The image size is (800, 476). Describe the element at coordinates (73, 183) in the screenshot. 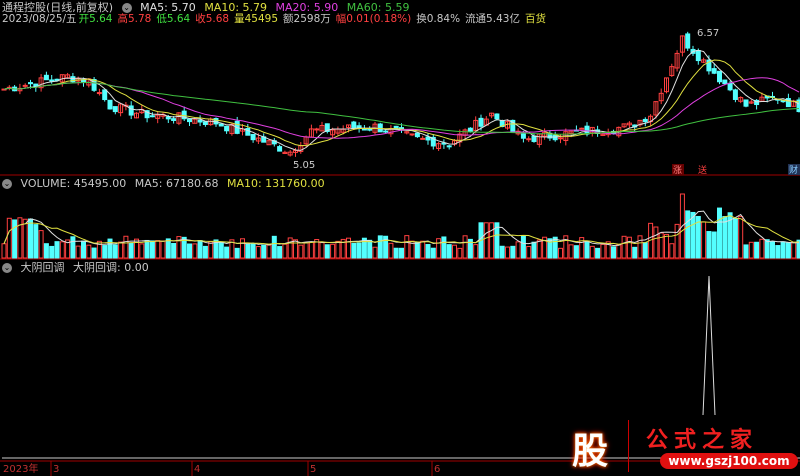

I see `volume-label: VOLUME: 45495.00` at that location.